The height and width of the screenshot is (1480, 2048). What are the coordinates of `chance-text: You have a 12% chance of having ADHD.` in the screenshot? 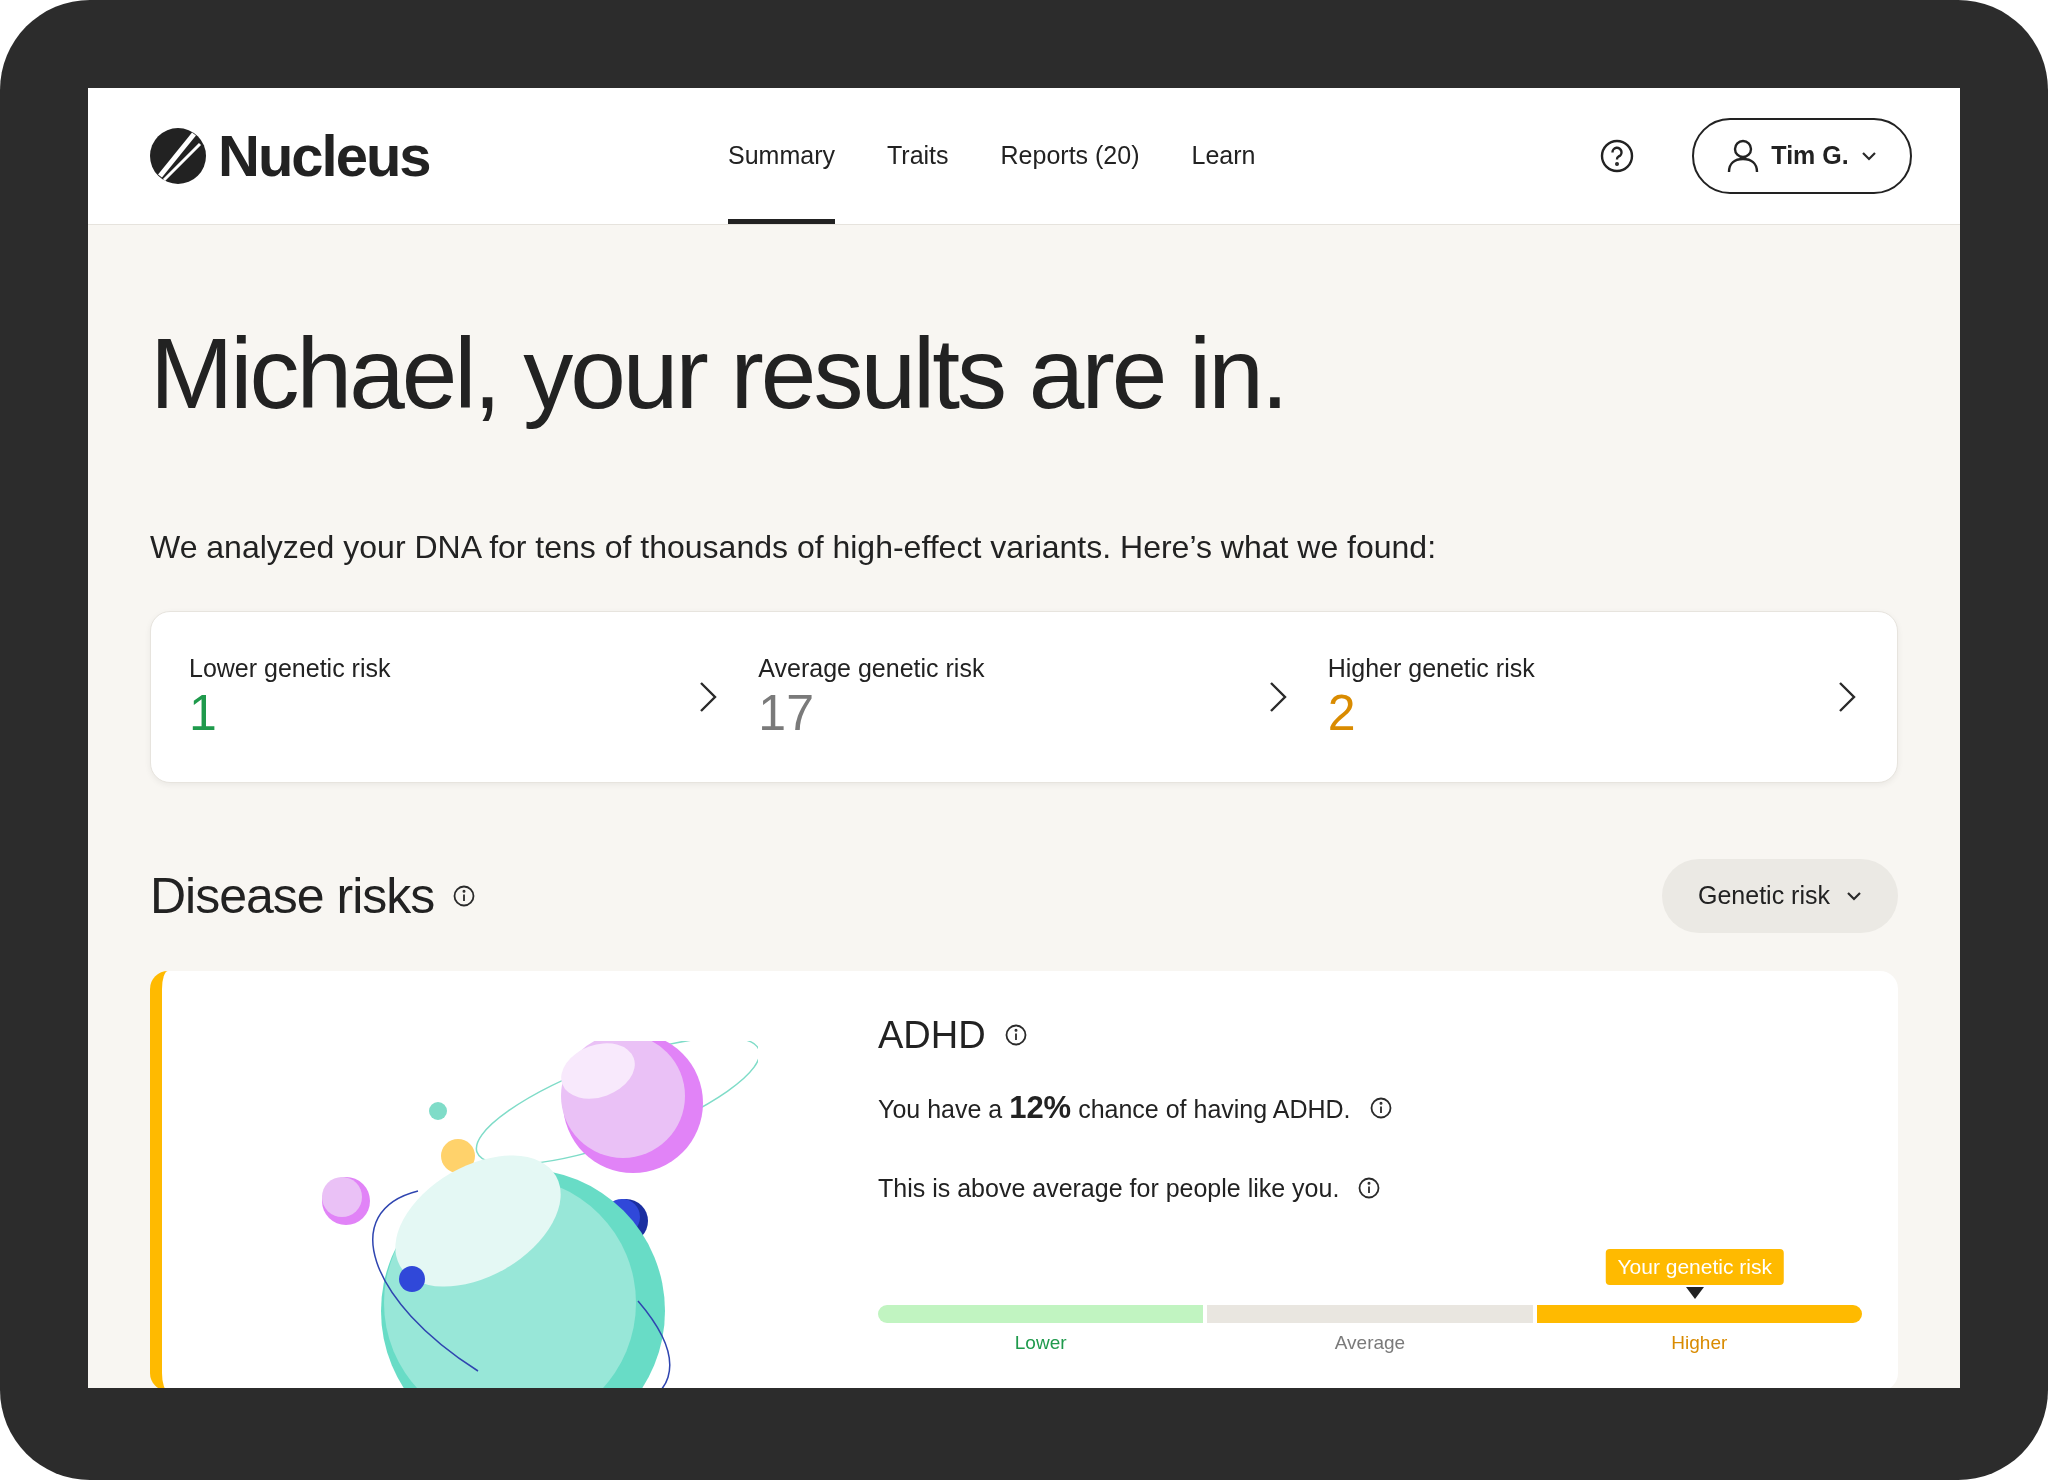 It's located at (1114, 1108).